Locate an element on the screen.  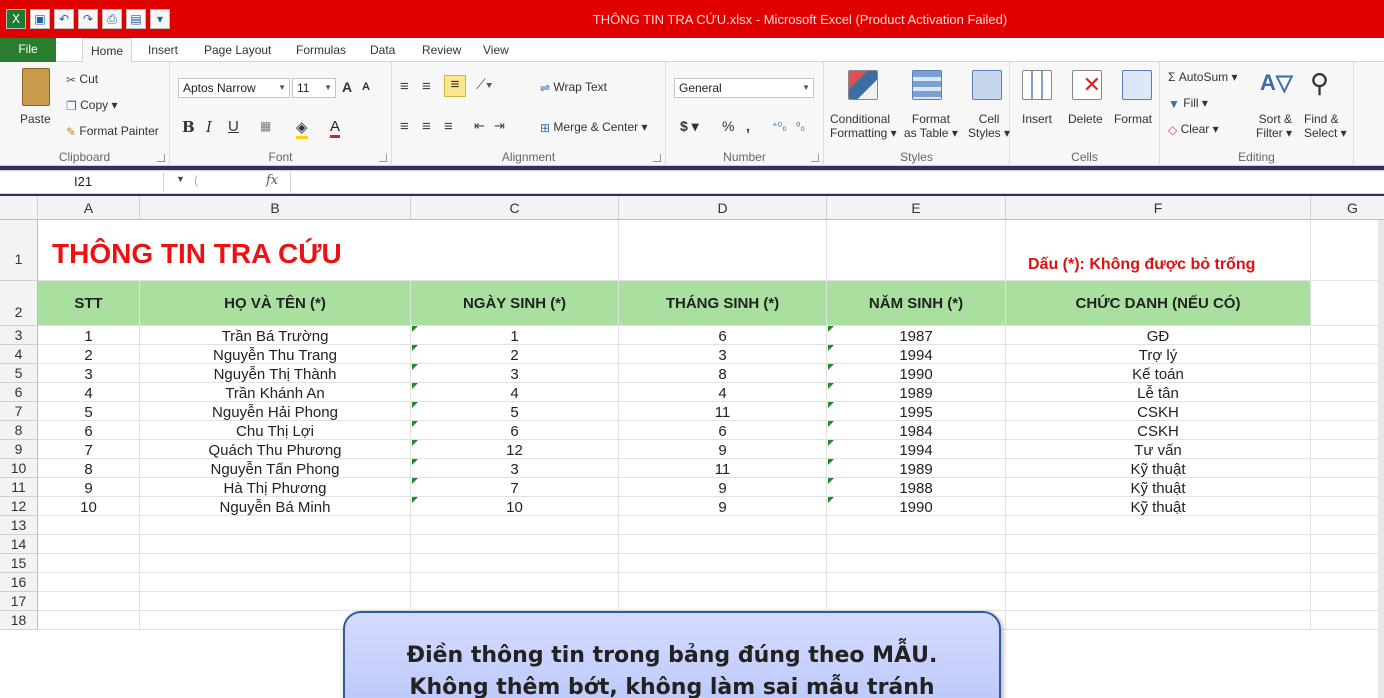
table-cell-c6: 4 is located at coordinates (515, 392).